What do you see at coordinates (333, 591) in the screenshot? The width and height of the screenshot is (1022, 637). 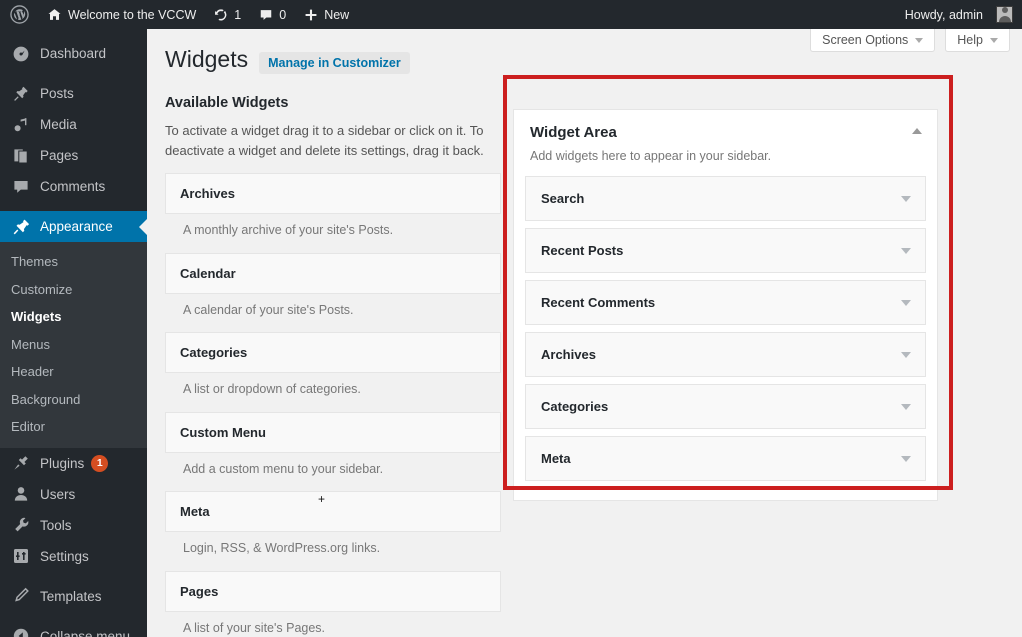 I see `available-widget-pages: Pages` at bounding box center [333, 591].